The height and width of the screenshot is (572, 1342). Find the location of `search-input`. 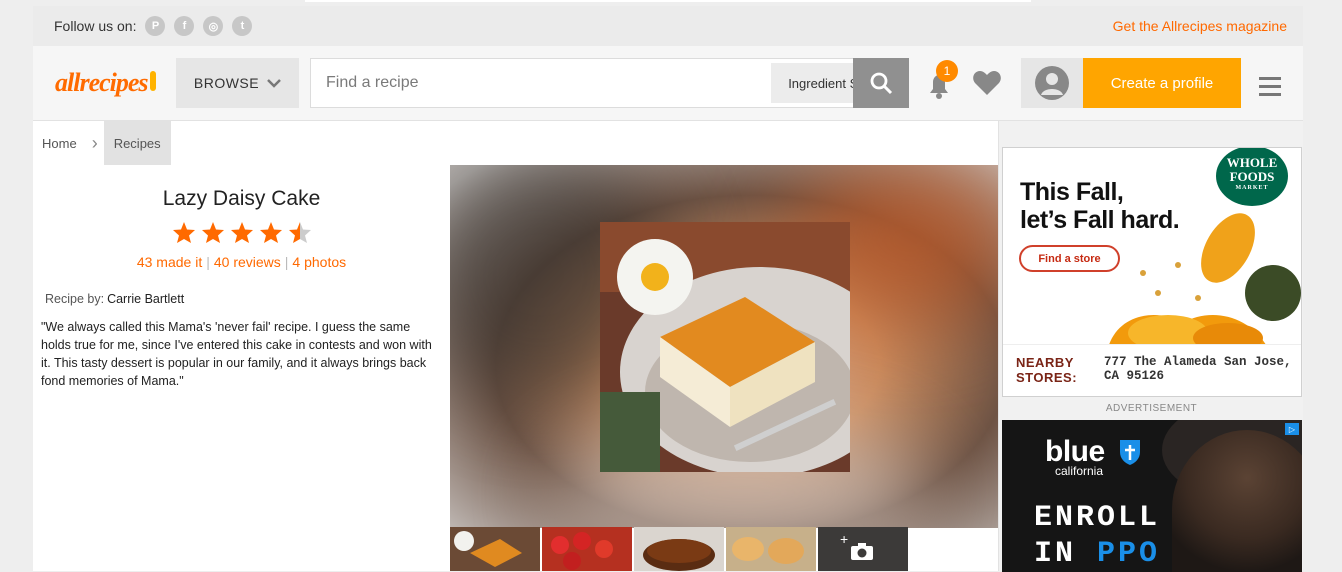

search-input is located at coordinates (541, 83).